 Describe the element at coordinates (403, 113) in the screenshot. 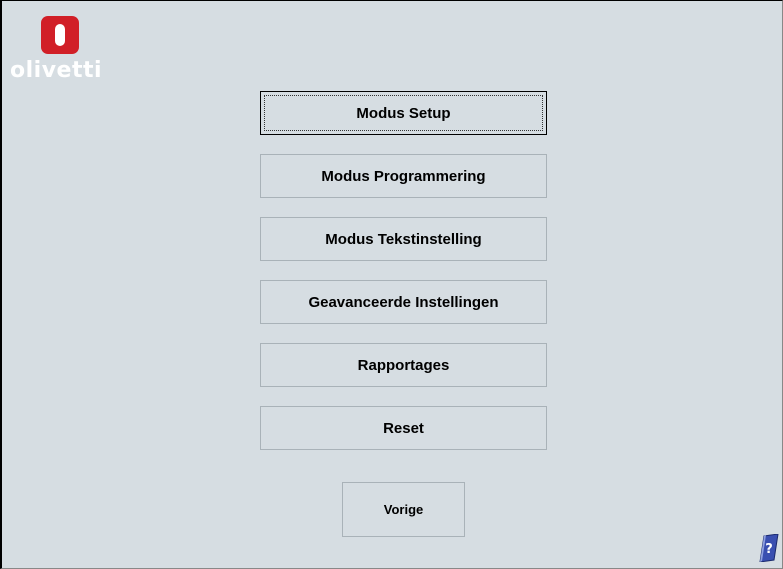

I see `modus-setup-button: Modus Setup` at that location.